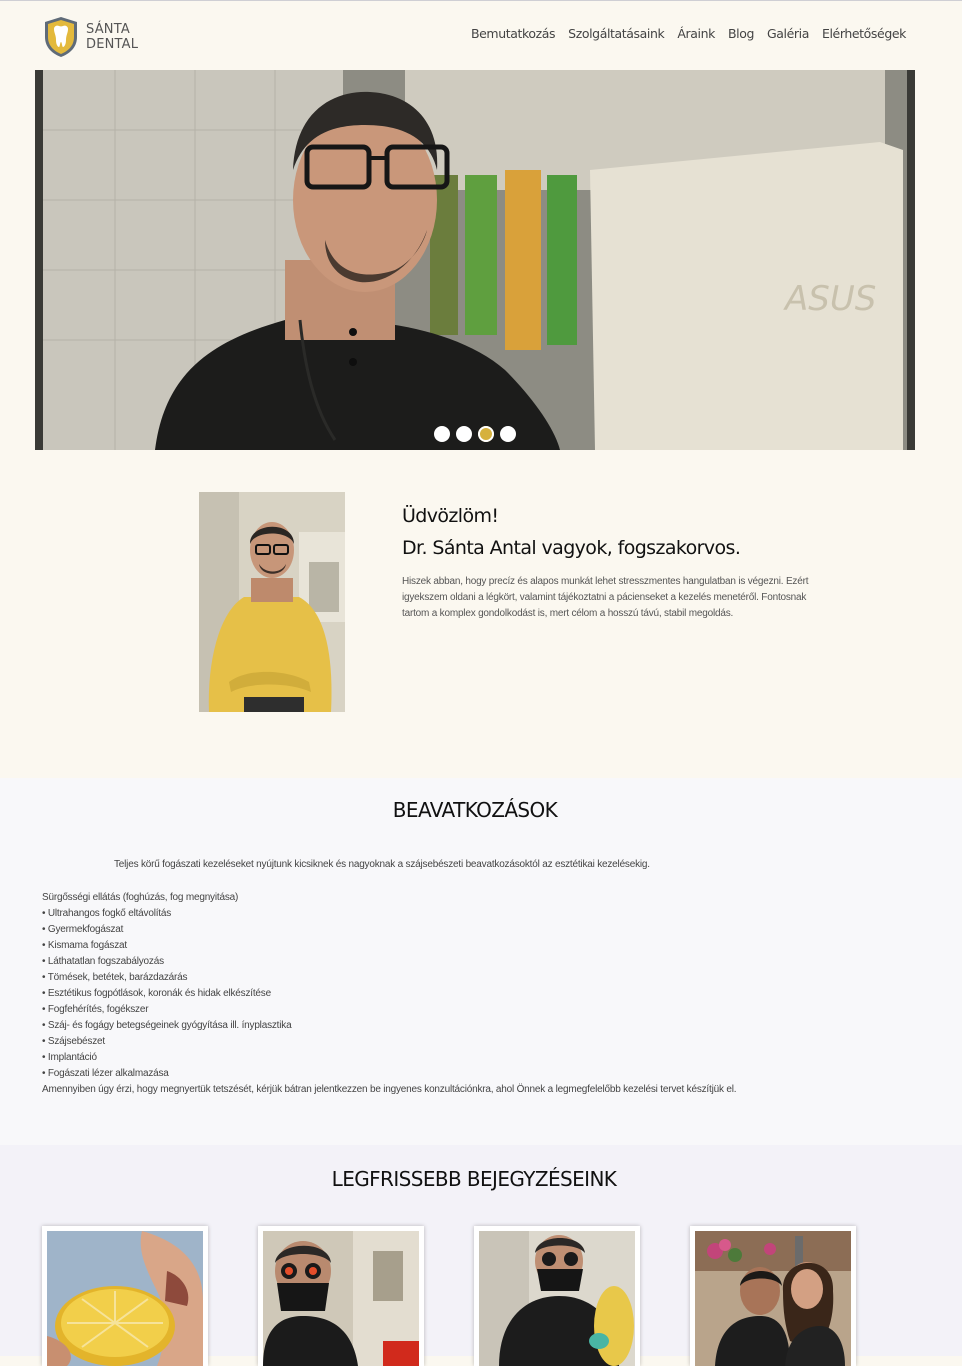  Describe the element at coordinates (475, 434) in the screenshot. I see `slider-dots` at that location.